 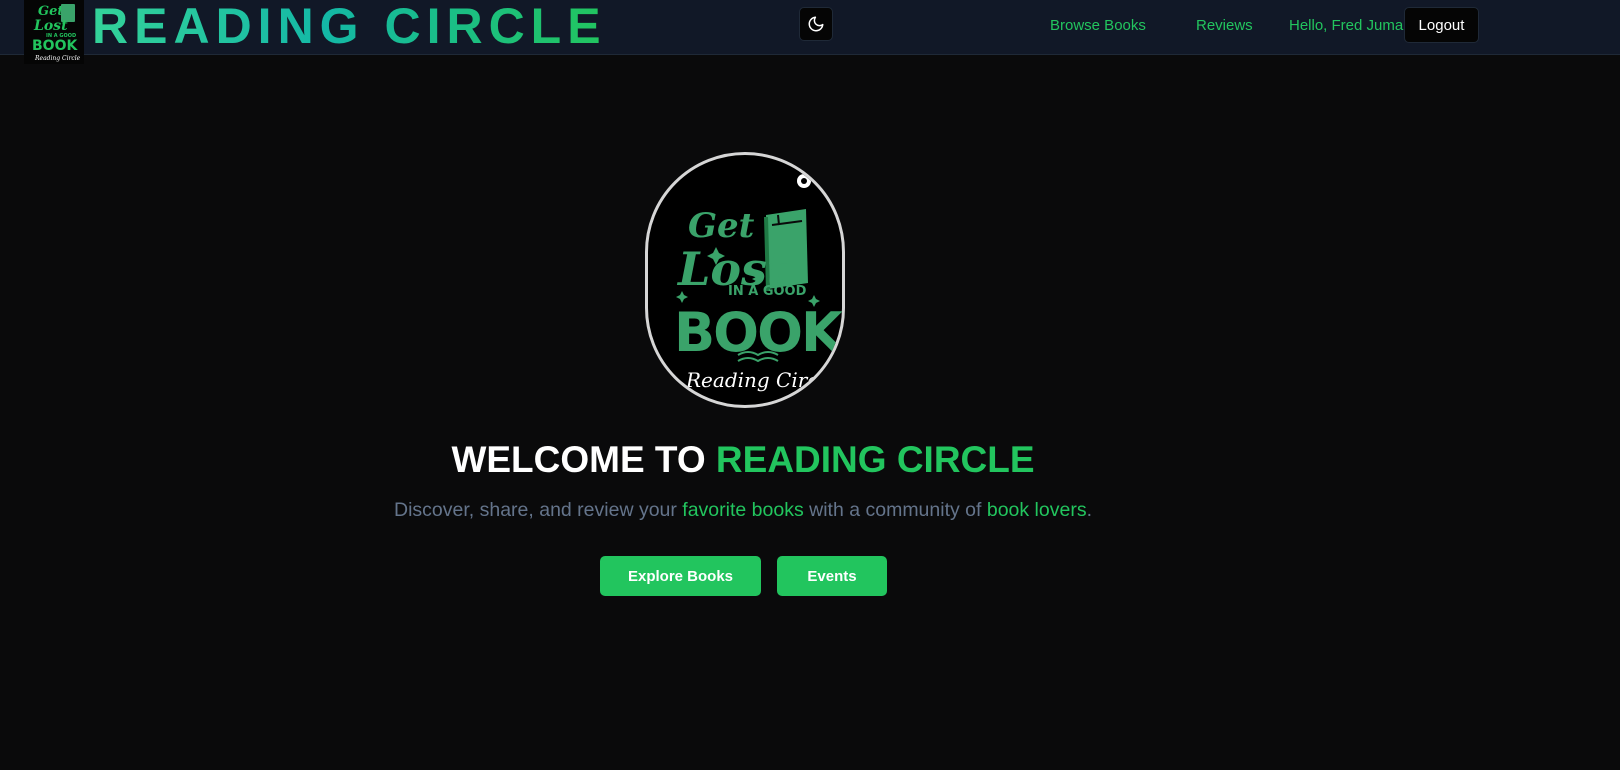 I want to click on hero-subtitle-text-1: Discover, share, and review your, so click(x=538, y=510).